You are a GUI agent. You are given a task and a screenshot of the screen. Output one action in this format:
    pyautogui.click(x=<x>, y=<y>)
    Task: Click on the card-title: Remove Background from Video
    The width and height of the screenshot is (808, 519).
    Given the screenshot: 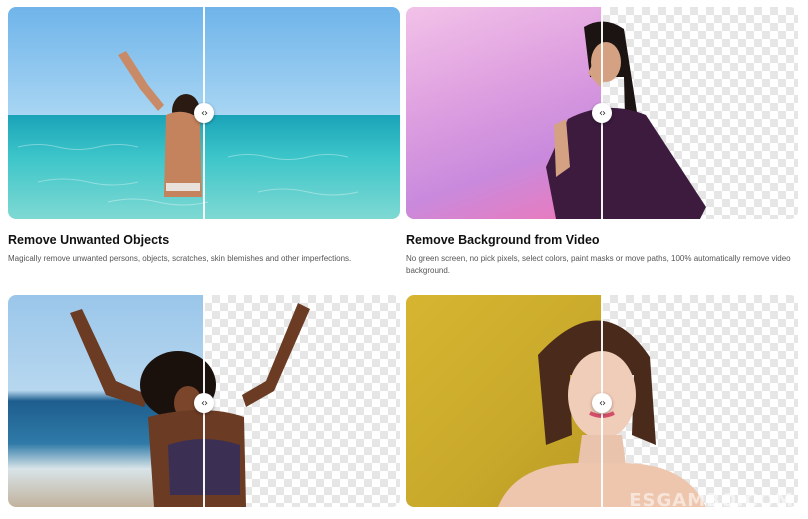 What is the action you would take?
    pyautogui.click(x=503, y=240)
    